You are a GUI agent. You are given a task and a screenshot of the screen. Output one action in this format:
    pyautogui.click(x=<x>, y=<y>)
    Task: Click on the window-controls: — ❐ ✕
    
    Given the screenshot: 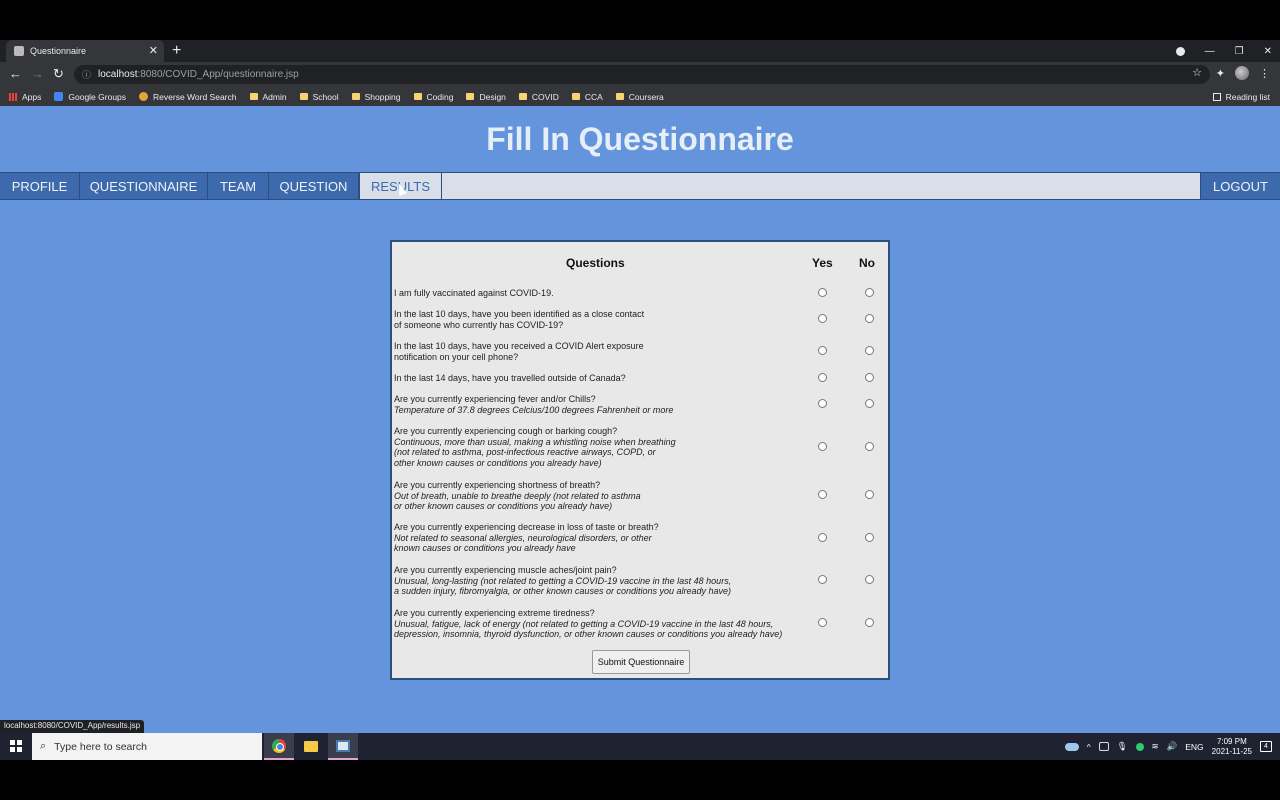 What is the action you would take?
    pyautogui.click(x=1223, y=51)
    